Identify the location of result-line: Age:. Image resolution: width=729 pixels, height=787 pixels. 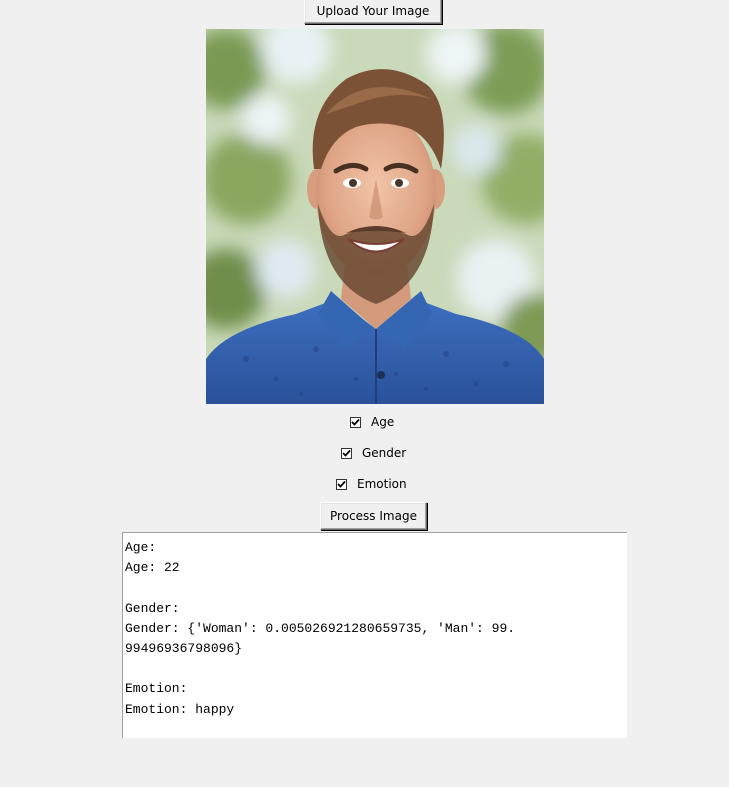
(141, 547).